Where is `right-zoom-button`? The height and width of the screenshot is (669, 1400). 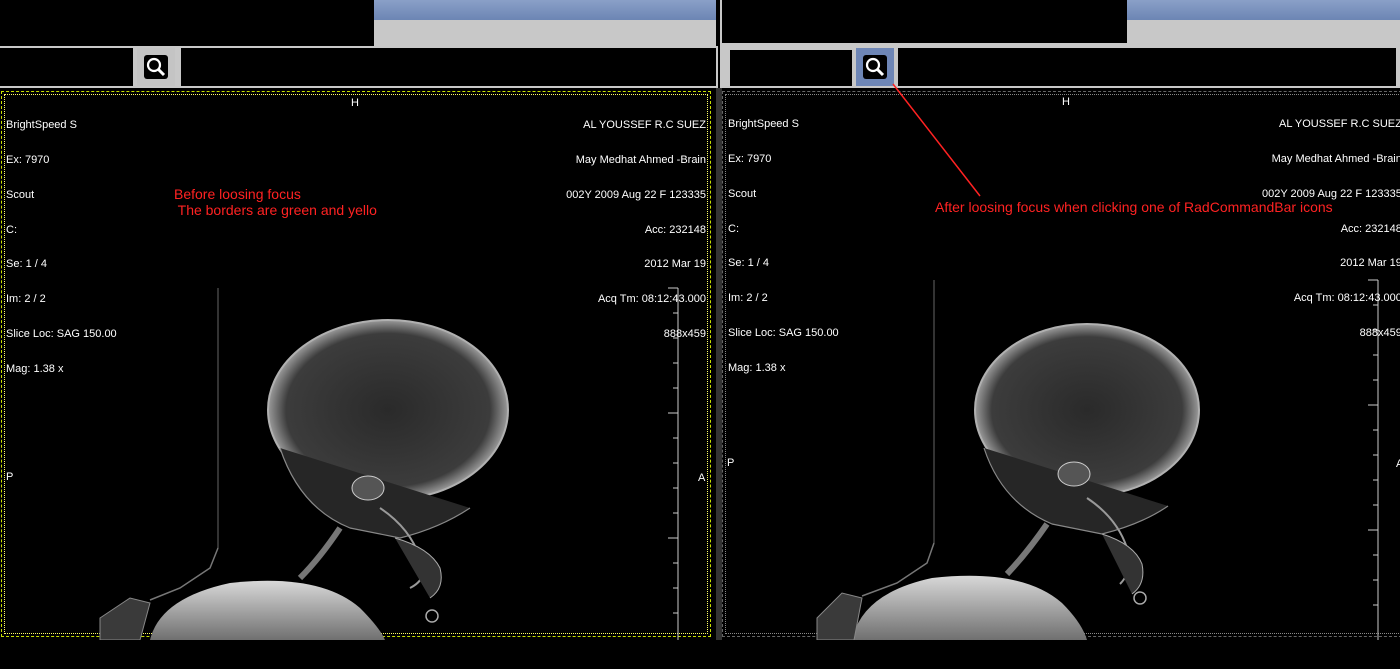
right-zoom-button is located at coordinates (875, 67).